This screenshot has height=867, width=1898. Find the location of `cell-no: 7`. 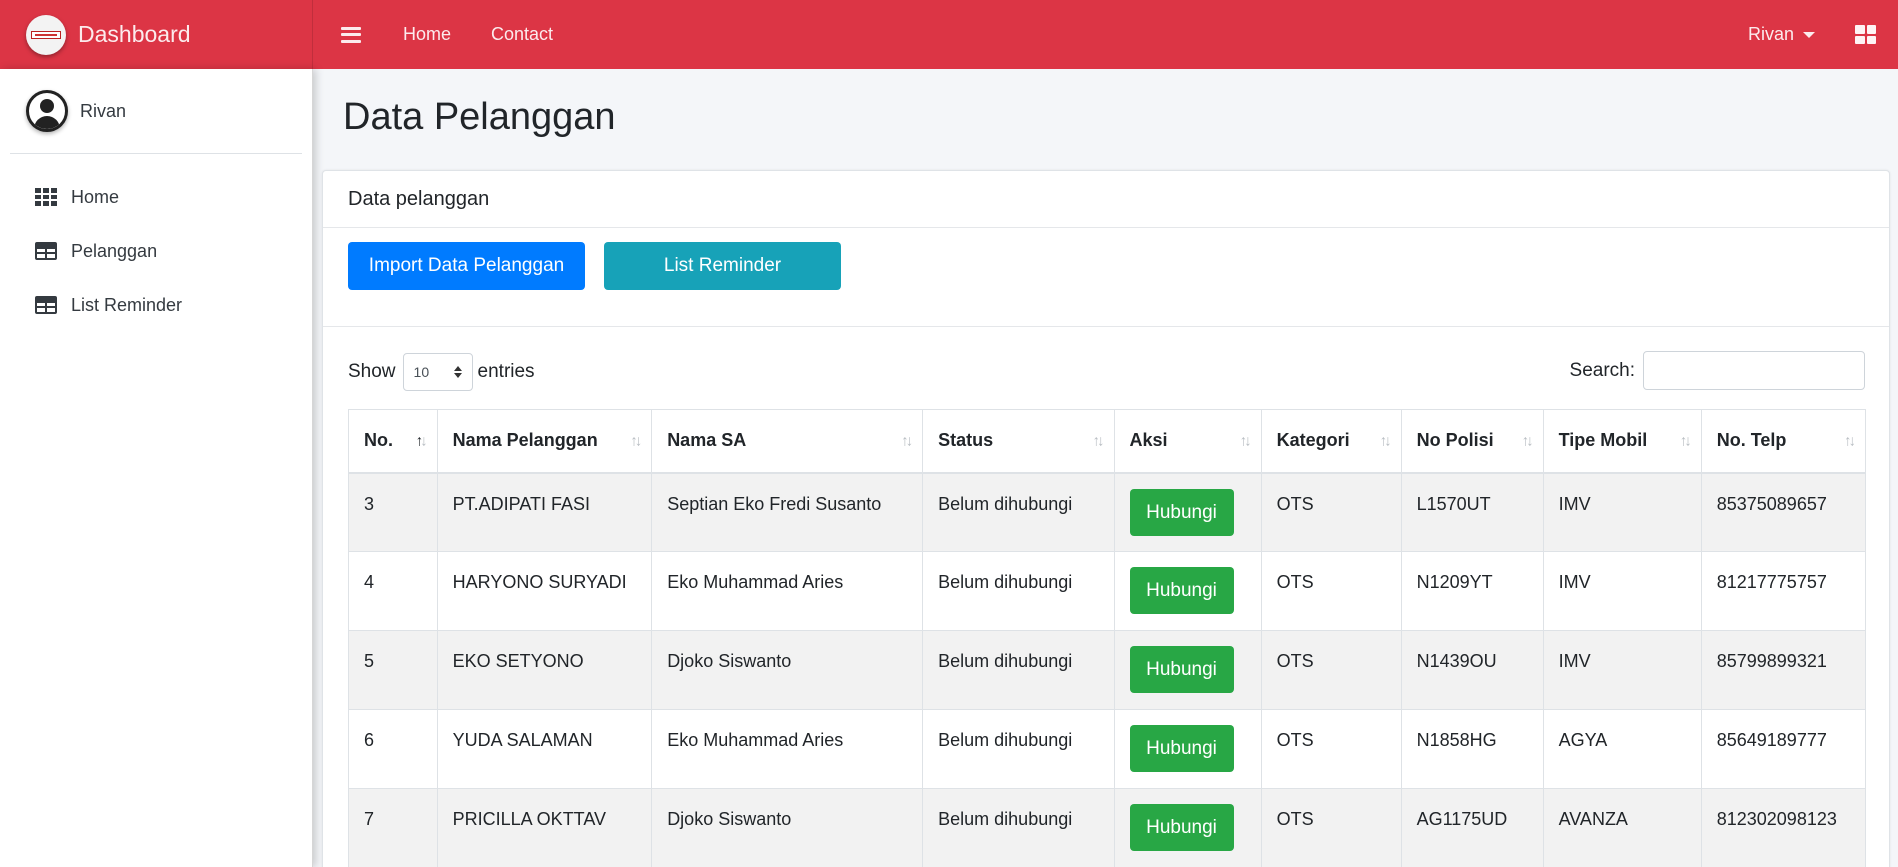

cell-no: 7 is located at coordinates (393, 827).